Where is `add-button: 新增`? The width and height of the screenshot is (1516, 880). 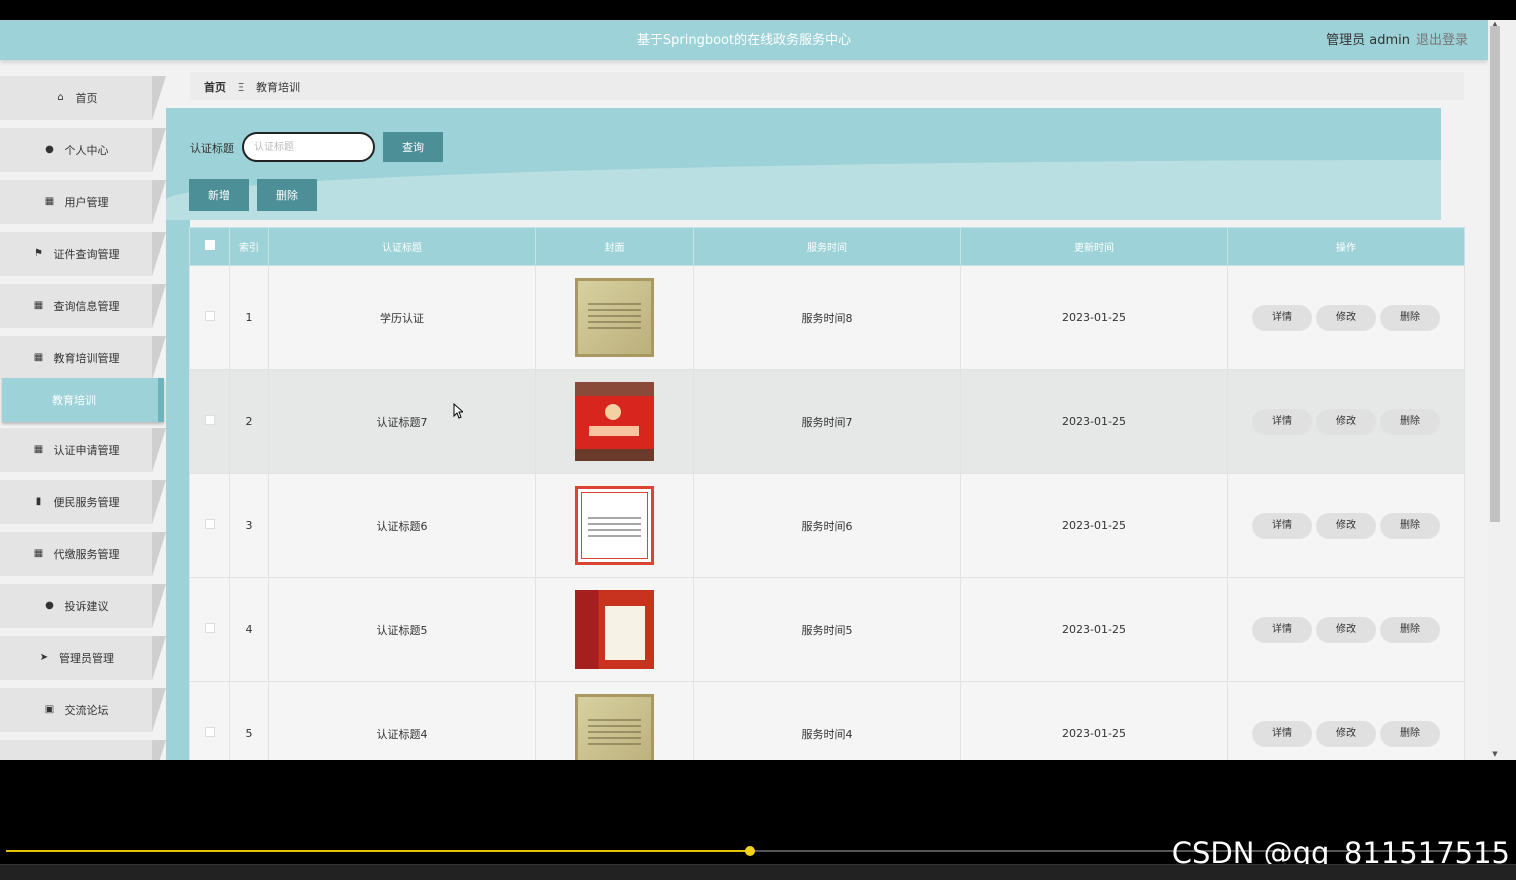
add-button: 新增 is located at coordinates (219, 195).